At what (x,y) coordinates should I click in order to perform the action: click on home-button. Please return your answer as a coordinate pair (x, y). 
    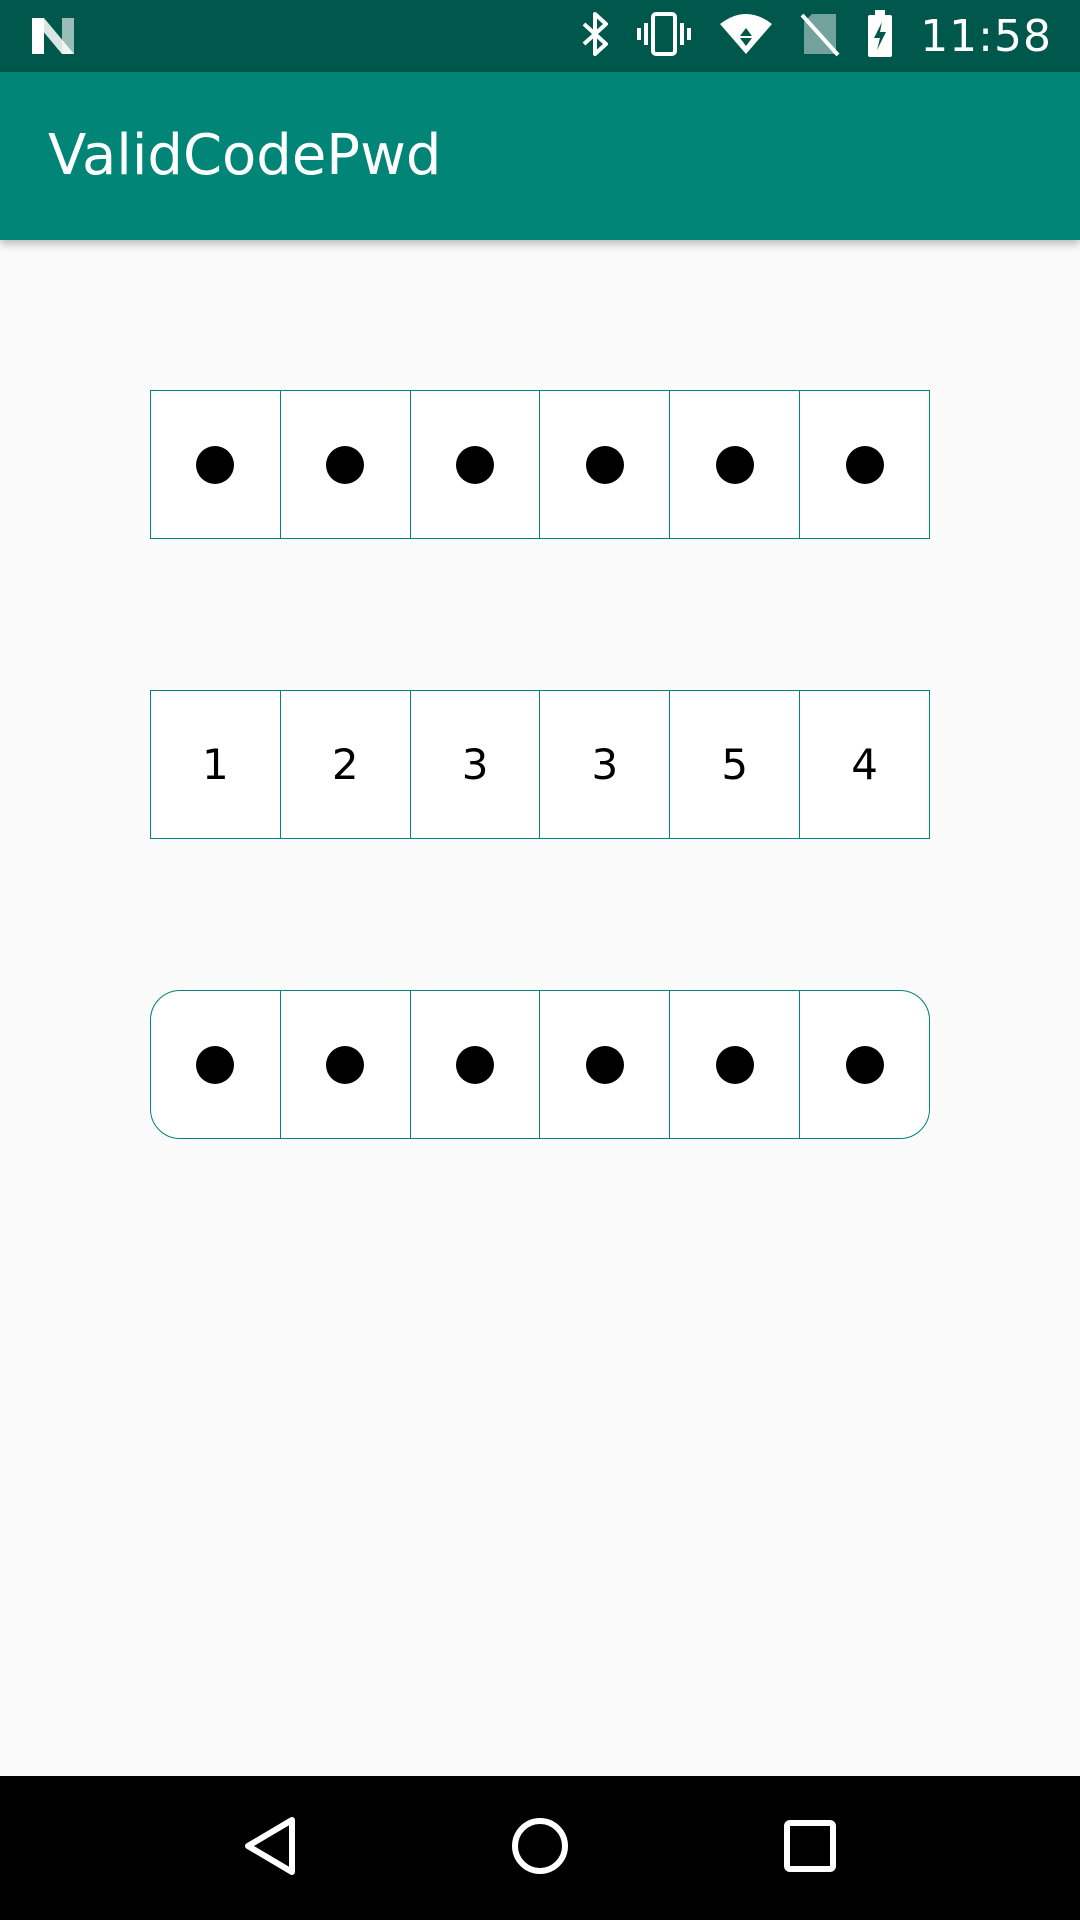
    Looking at the image, I should click on (540, 1848).